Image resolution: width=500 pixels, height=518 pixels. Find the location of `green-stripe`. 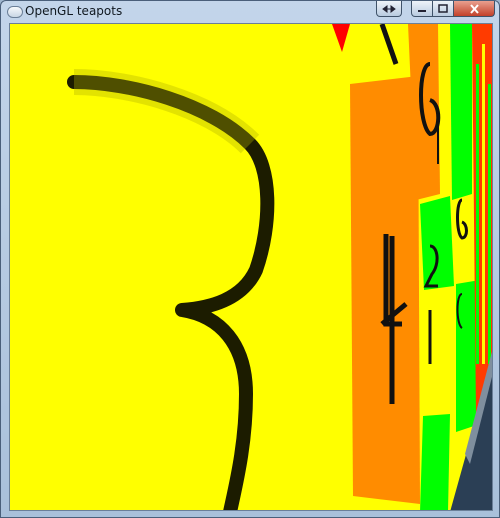

green-stripe is located at coordinates (477, 214).